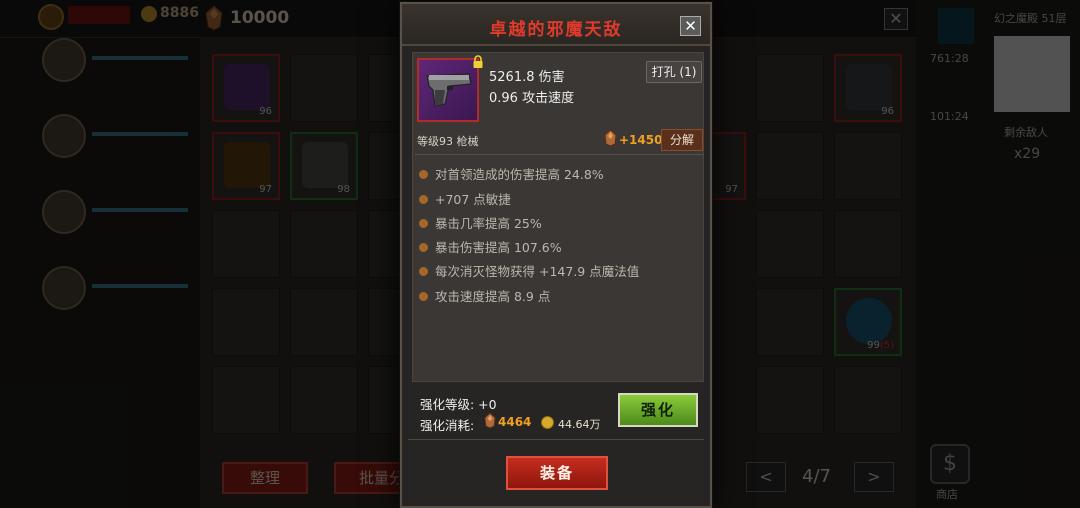 The width and height of the screenshot is (1080, 508). Describe the element at coordinates (880, 345) in the screenshot. I see `item-level: 99(5)` at that location.